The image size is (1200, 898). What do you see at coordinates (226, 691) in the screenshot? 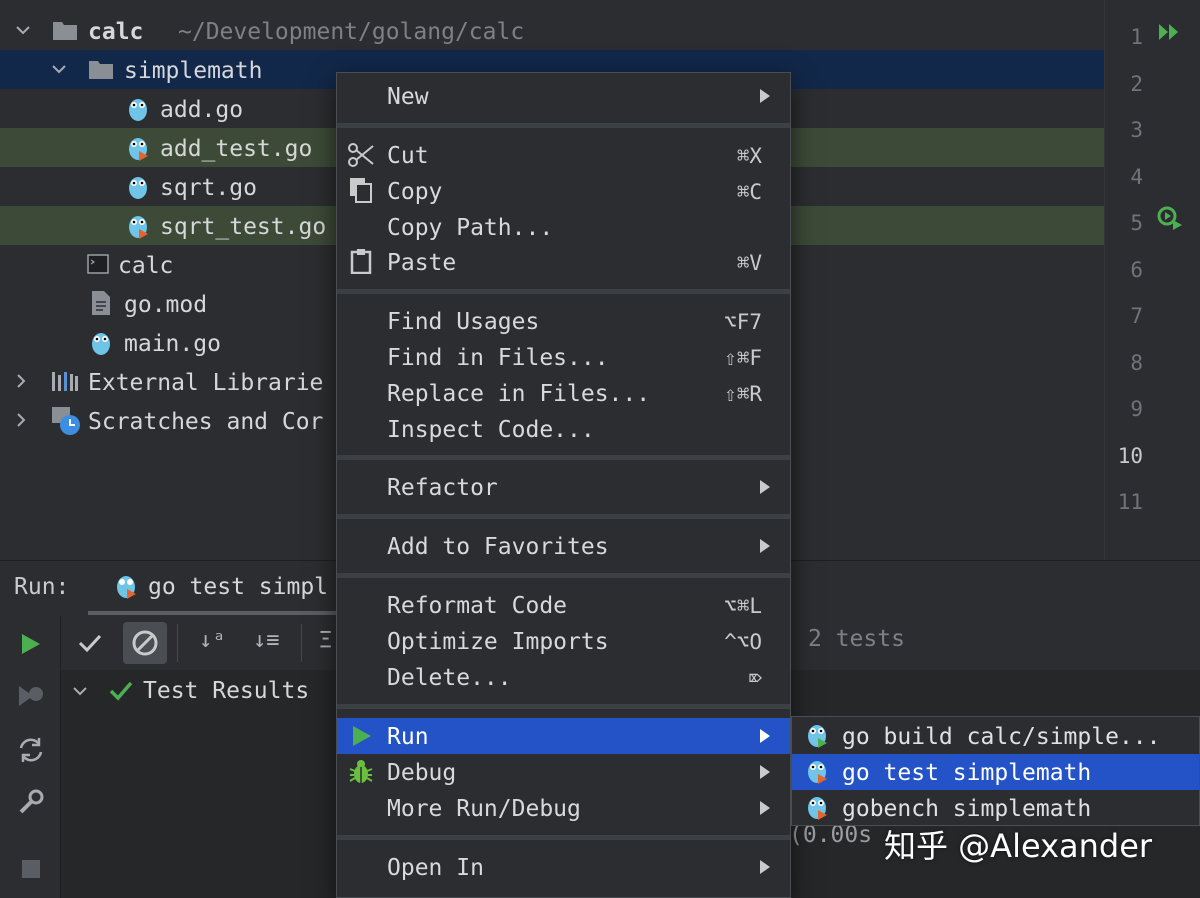
I see `test-results-root: Test Results` at bounding box center [226, 691].